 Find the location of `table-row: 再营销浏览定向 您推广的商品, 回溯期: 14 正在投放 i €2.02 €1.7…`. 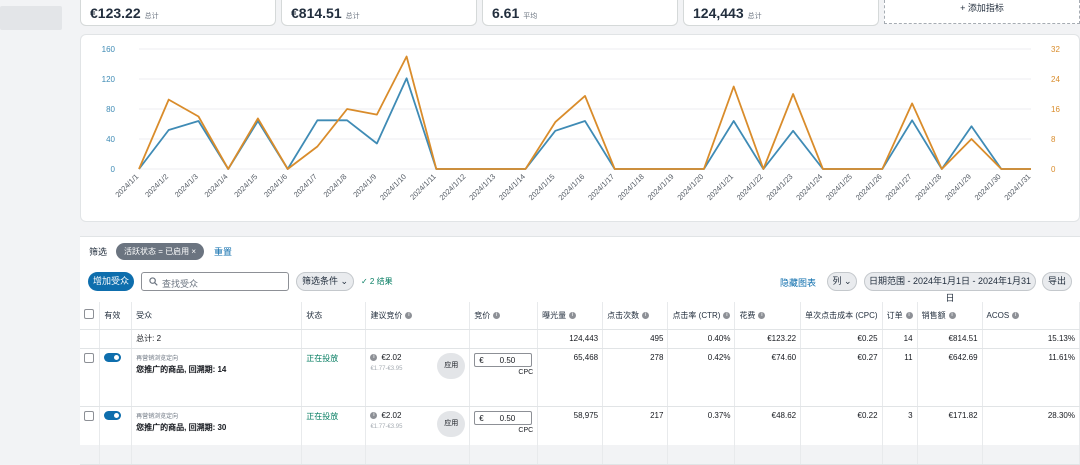

table-row: 再营销浏览定向 您推广的商品, 回溯期: 14 正在投放 i €2.02 €1.7… is located at coordinates (580, 377).